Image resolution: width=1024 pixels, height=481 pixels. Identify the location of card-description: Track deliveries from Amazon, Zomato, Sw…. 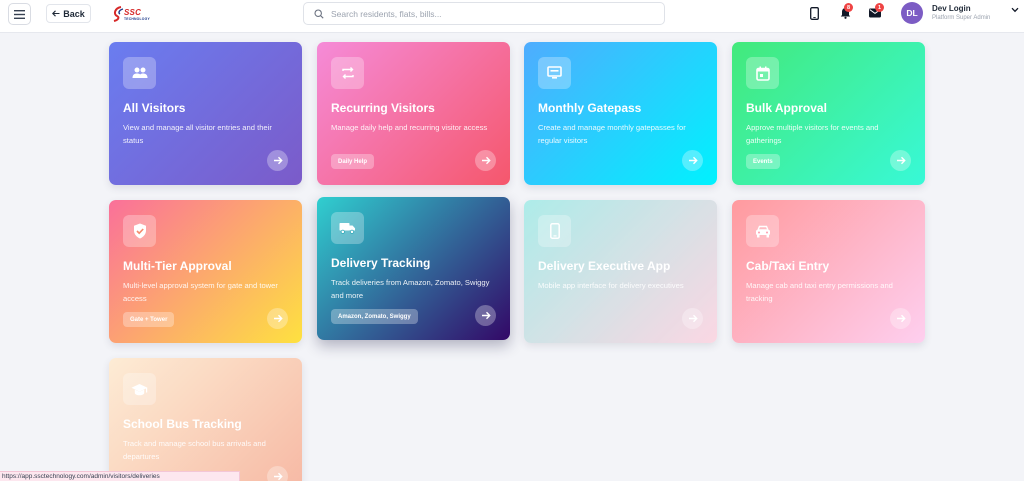
(410, 289).